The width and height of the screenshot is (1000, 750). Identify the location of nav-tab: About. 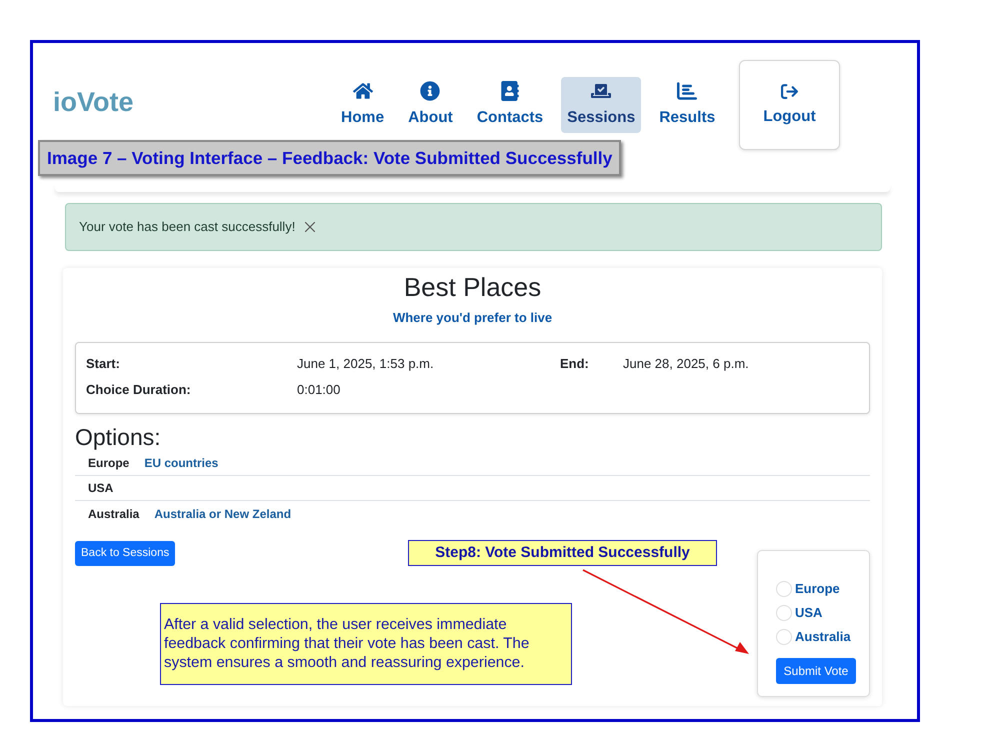
(430, 105).